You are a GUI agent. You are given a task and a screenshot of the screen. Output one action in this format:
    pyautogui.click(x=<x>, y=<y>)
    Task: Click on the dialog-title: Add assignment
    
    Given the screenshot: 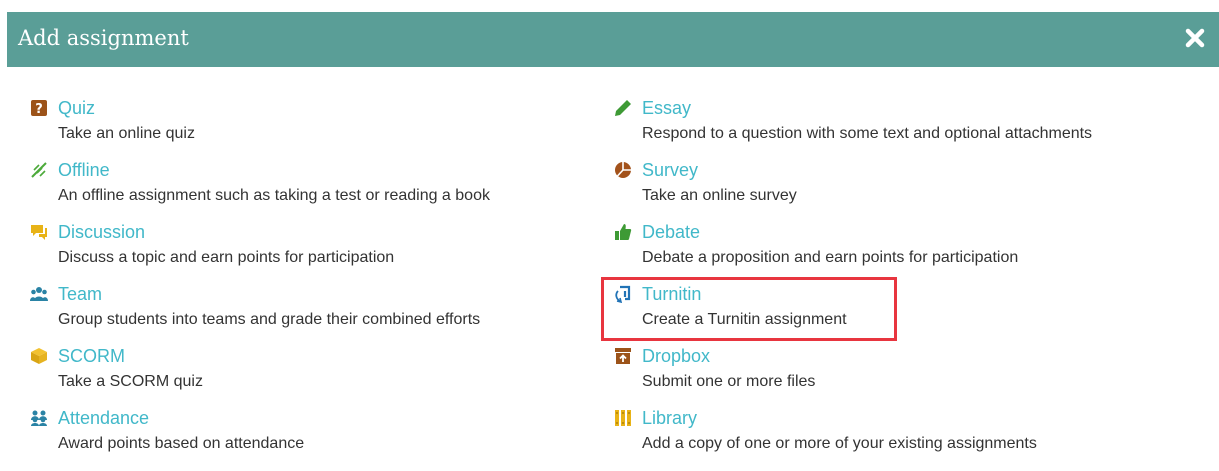 What is the action you would take?
    pyautogui.click(x=103, y=38)
    